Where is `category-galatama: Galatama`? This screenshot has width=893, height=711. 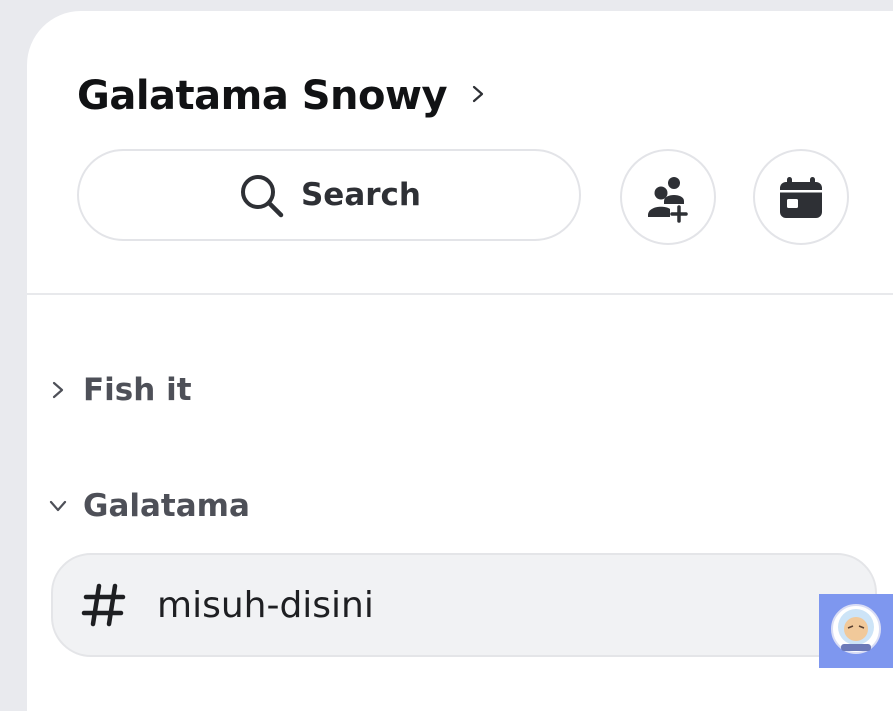
category-galatama: Galatama is located at coordinates (148, 506).